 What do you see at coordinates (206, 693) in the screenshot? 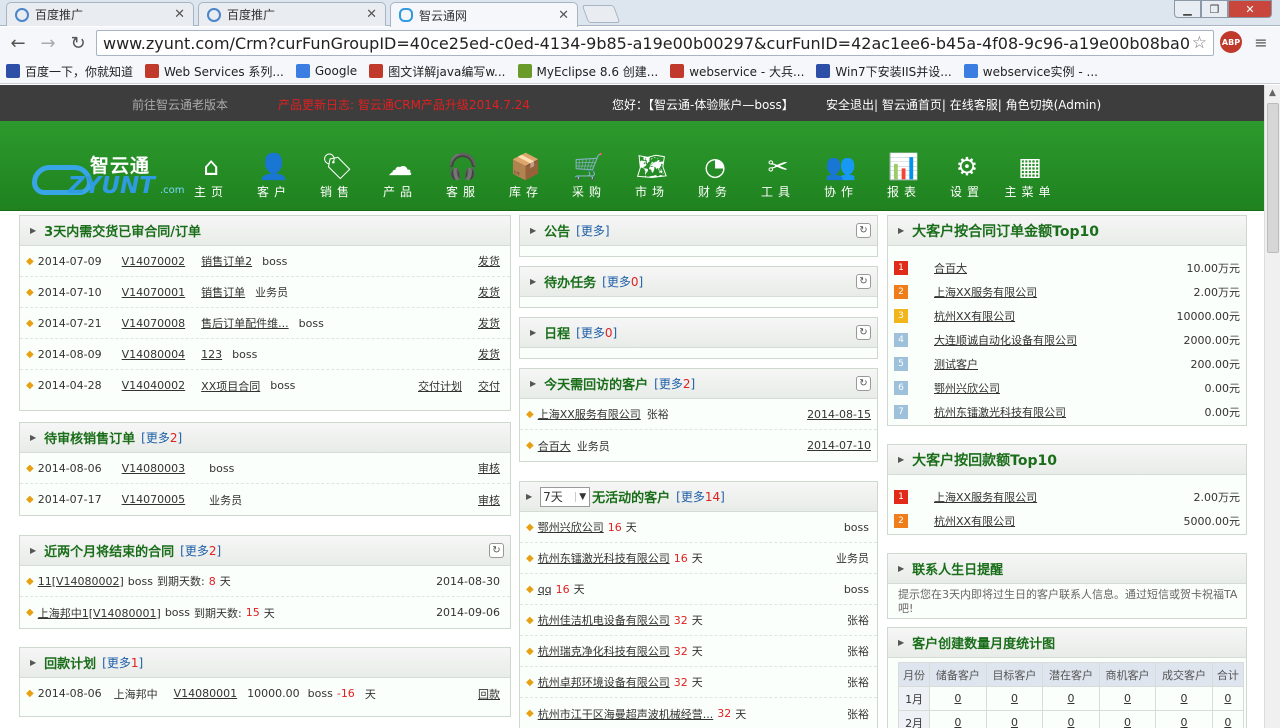
I see `order-code-link: V14080001` at bounding box center [206, 693].